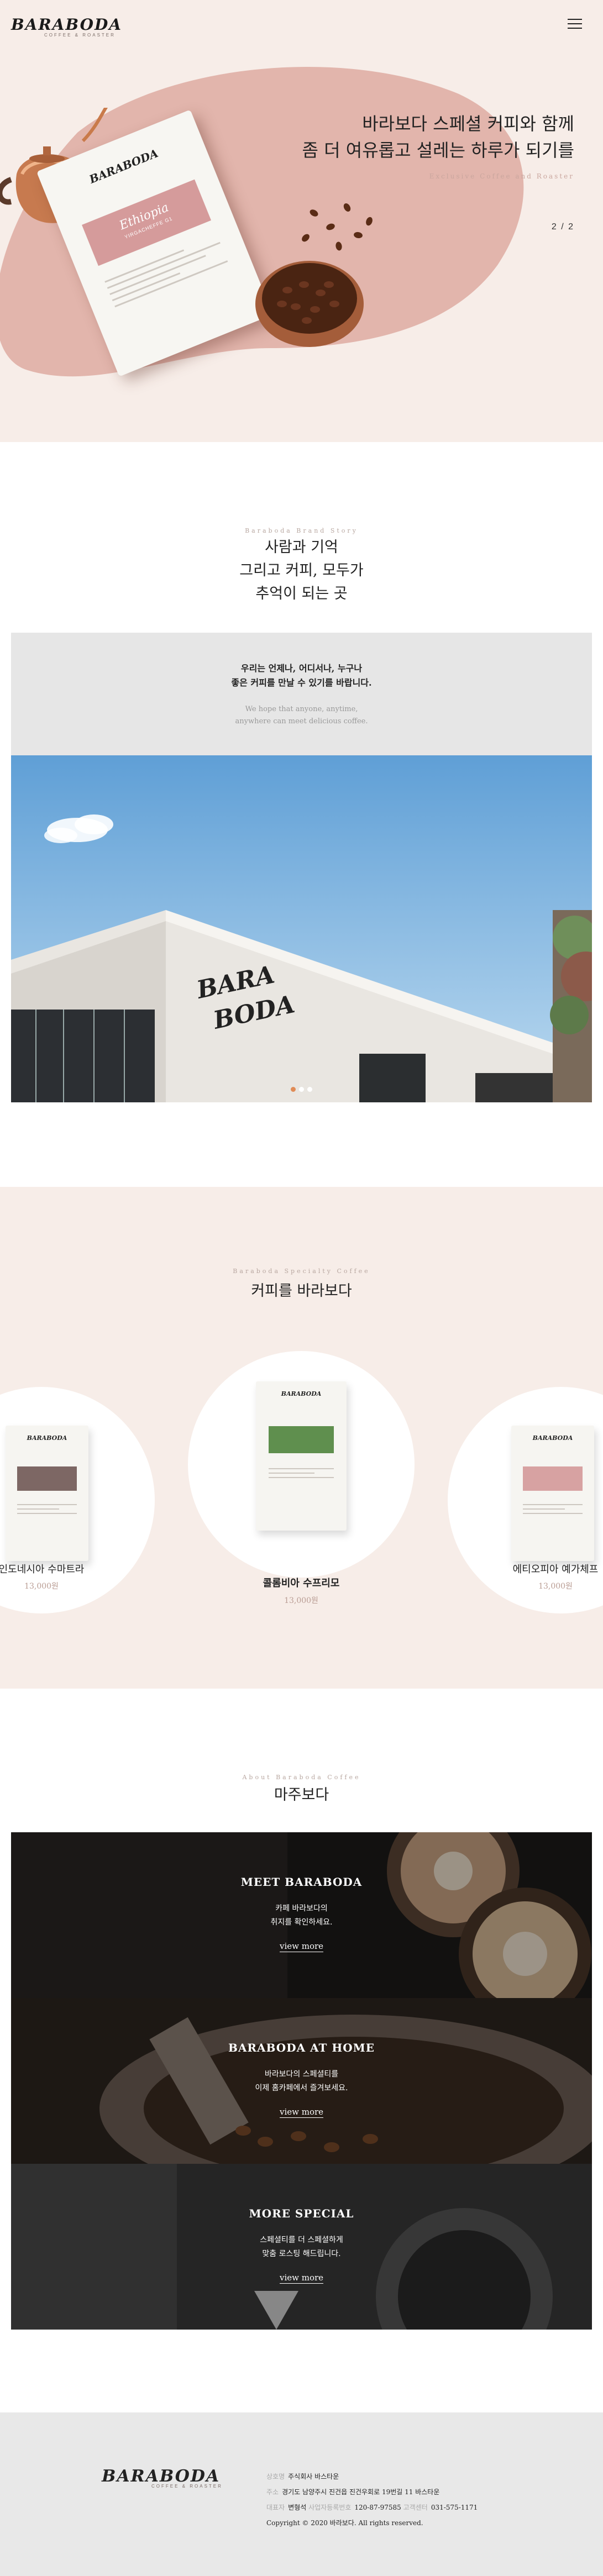  I want to click on about-title-line: 그리고 커피, 모두가, so click(301, 570).